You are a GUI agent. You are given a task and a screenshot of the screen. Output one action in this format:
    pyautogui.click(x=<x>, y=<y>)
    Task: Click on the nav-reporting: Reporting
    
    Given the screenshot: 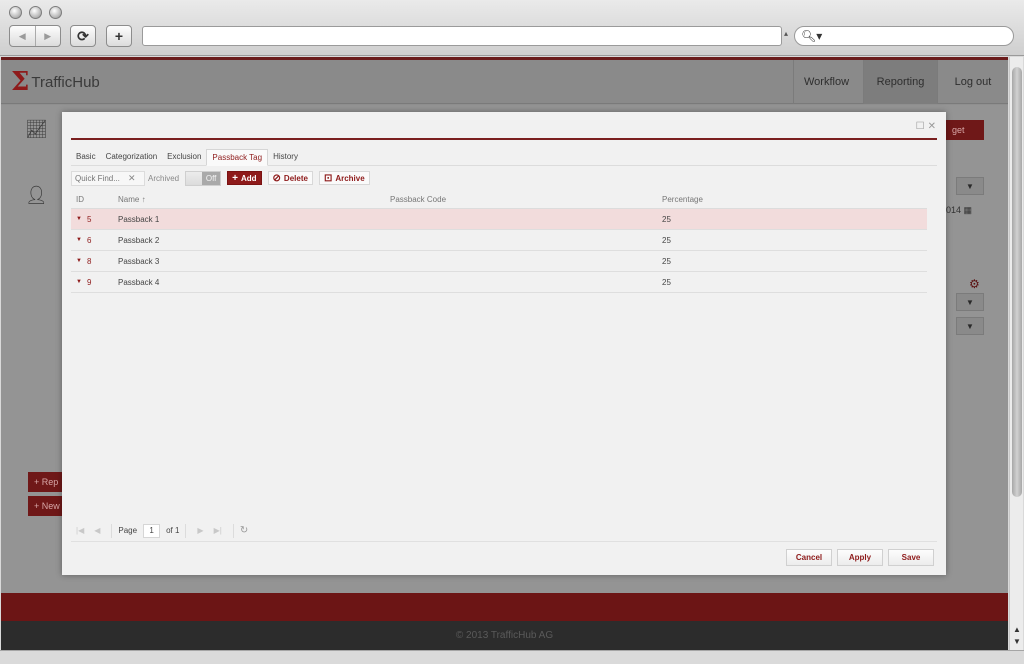 What is the action you would take?
    pyautogui.click(x=900, y=82)
    